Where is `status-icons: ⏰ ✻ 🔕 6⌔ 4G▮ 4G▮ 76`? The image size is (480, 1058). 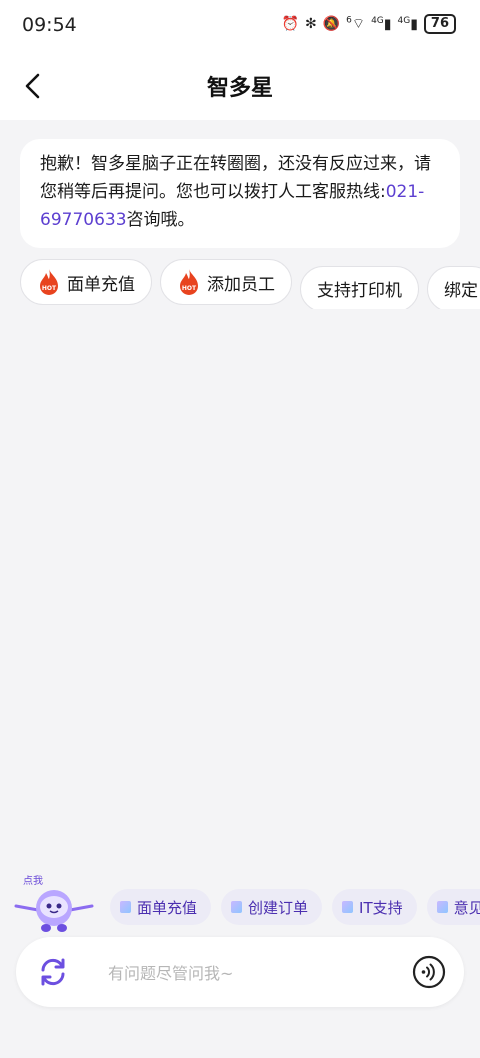
status-icons: ⏰ ✻ 🔕 6⌔ 4G▮ 4G▮ 76 is located at coordinates (369, 24).